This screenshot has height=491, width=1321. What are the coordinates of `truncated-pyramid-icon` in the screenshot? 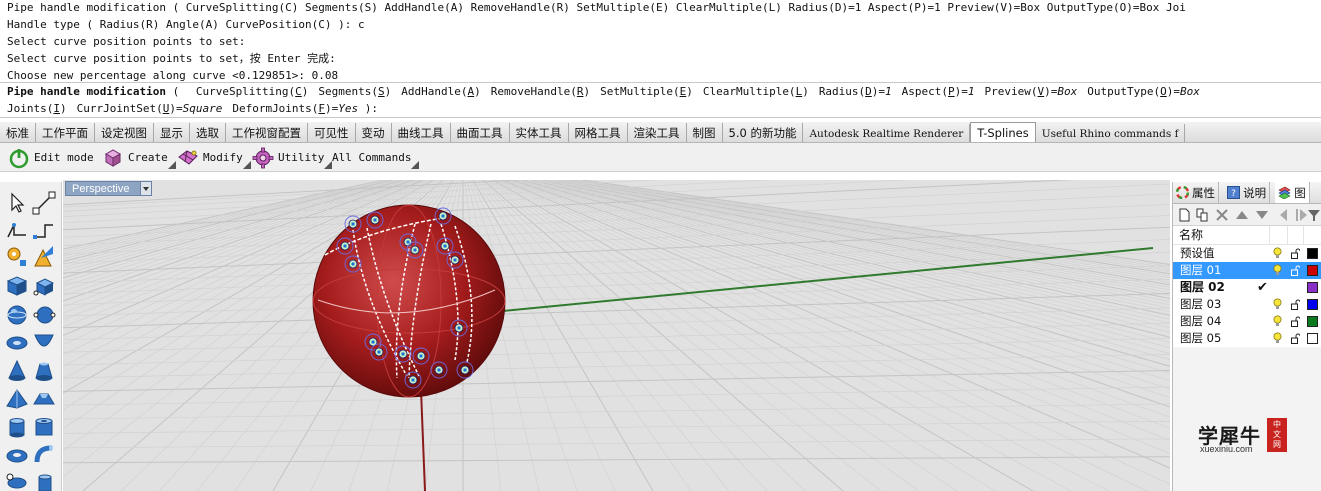 It's located at (44, 399).